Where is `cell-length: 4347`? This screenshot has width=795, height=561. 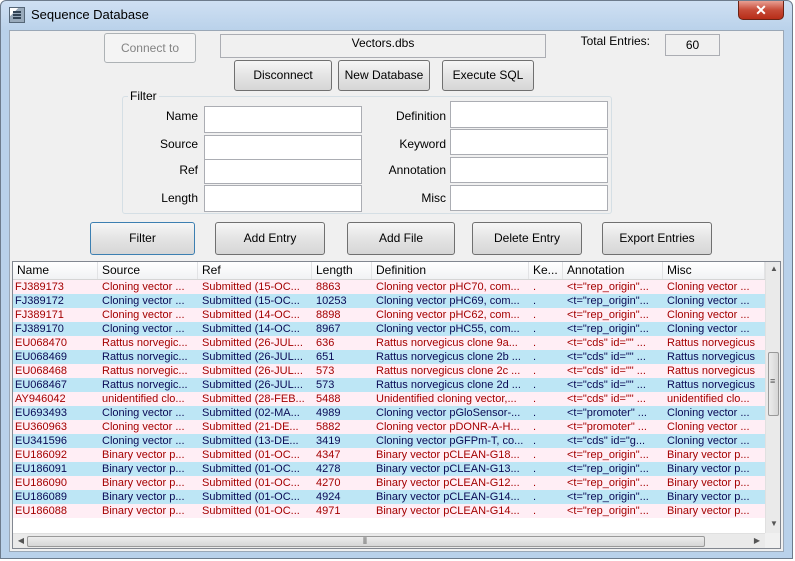
cell-length: 4347 is located at coordinates (328, 455).